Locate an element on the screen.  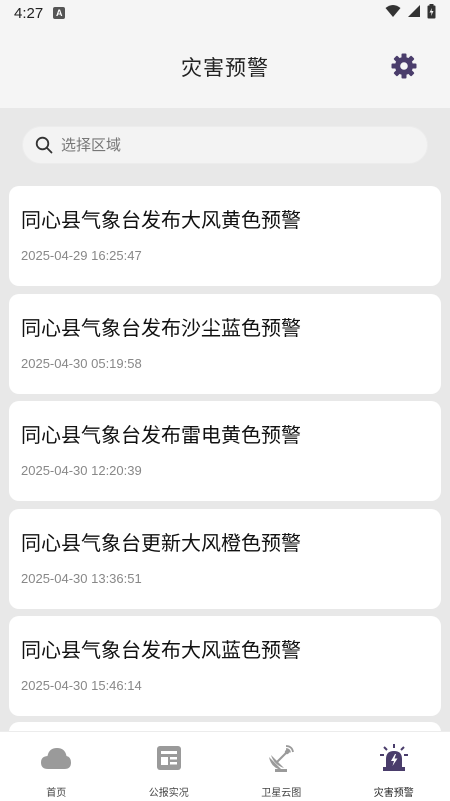
alert-card: 同心县气象台更新大风橙色预警 2025-04-30 13:36:51 is located at coordinates (225, 558).